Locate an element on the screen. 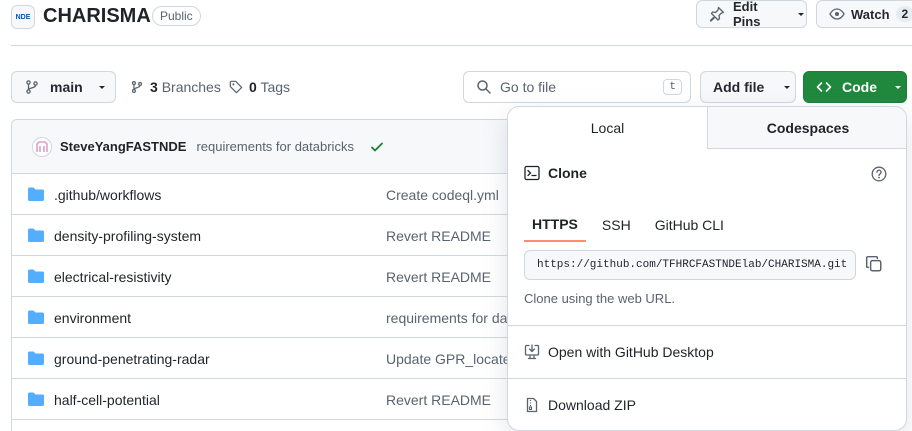 Image resolution: width=912 pixels, height=431 pixels. watch-count: 2 is located at coordinates (903, 14).